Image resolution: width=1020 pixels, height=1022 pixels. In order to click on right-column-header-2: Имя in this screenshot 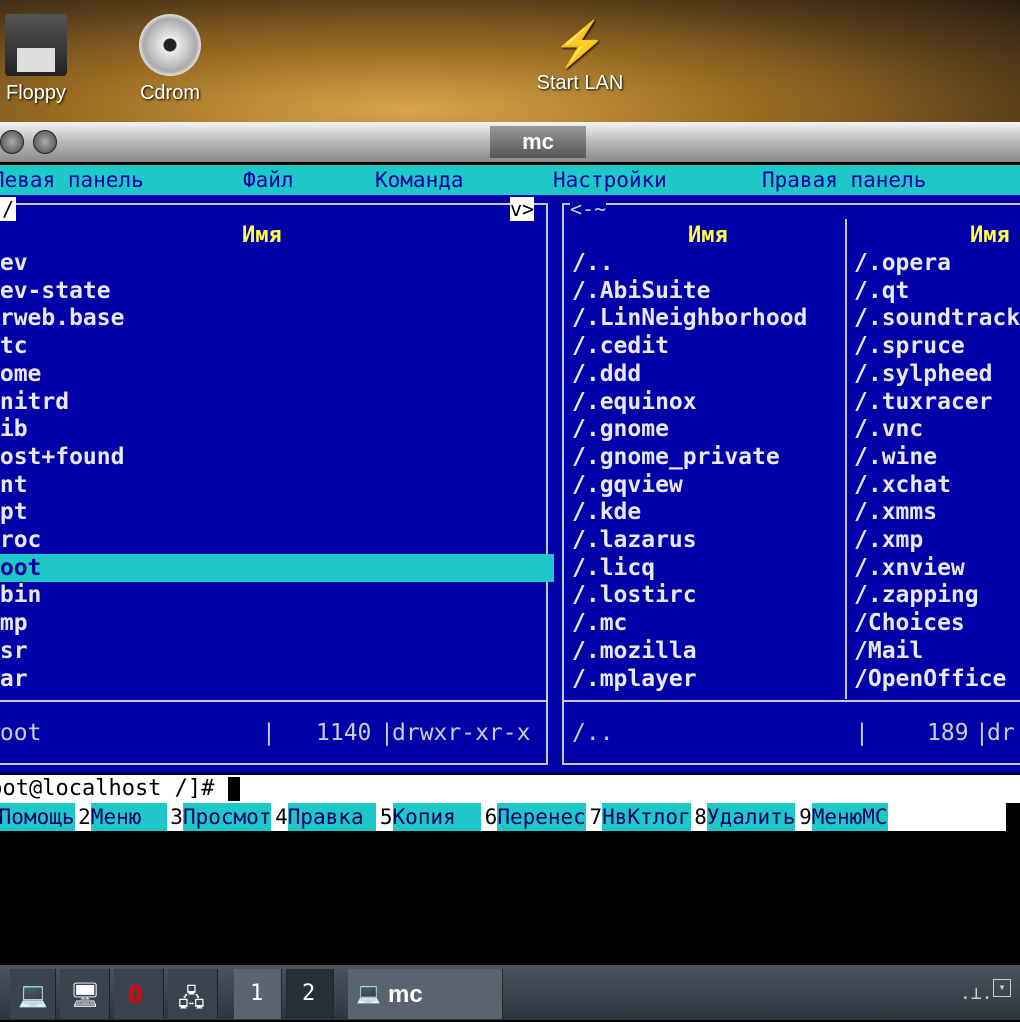, I will do `click(990, 235)`.